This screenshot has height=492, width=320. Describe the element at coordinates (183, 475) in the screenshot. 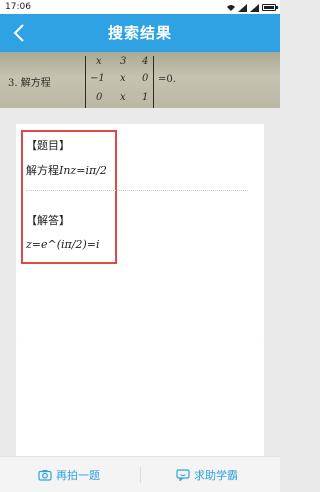

I see `chat-icon` at that location.